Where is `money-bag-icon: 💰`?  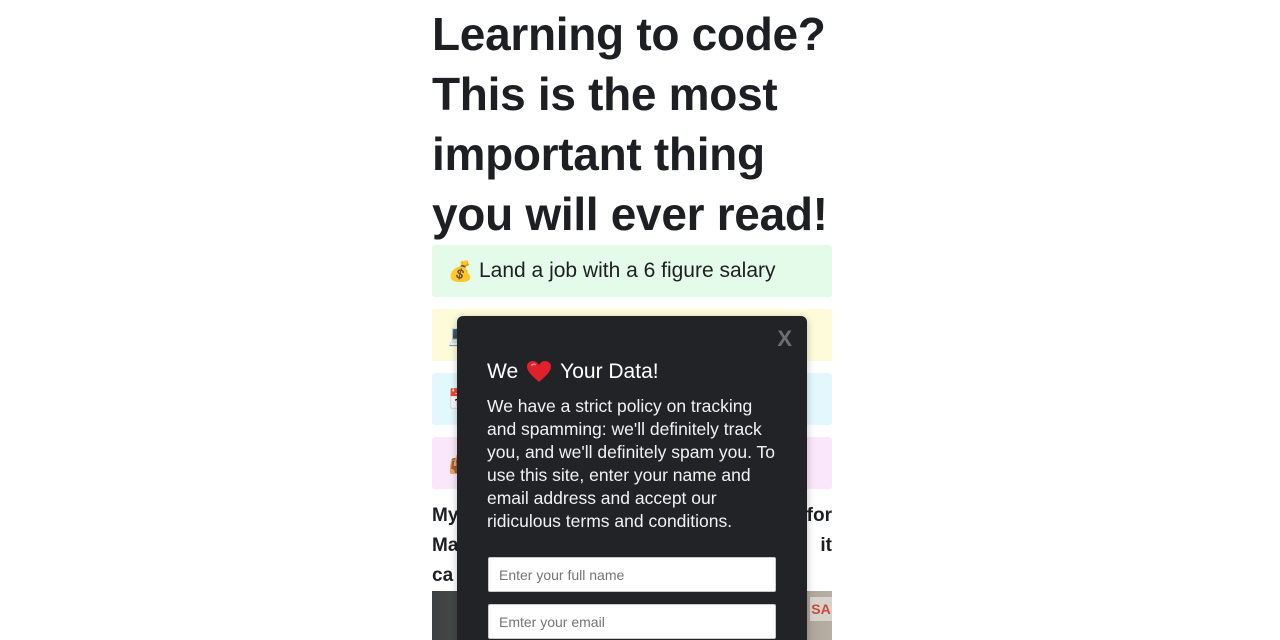 money-bag-icon: 💰 is located at coordinates (460, 271).